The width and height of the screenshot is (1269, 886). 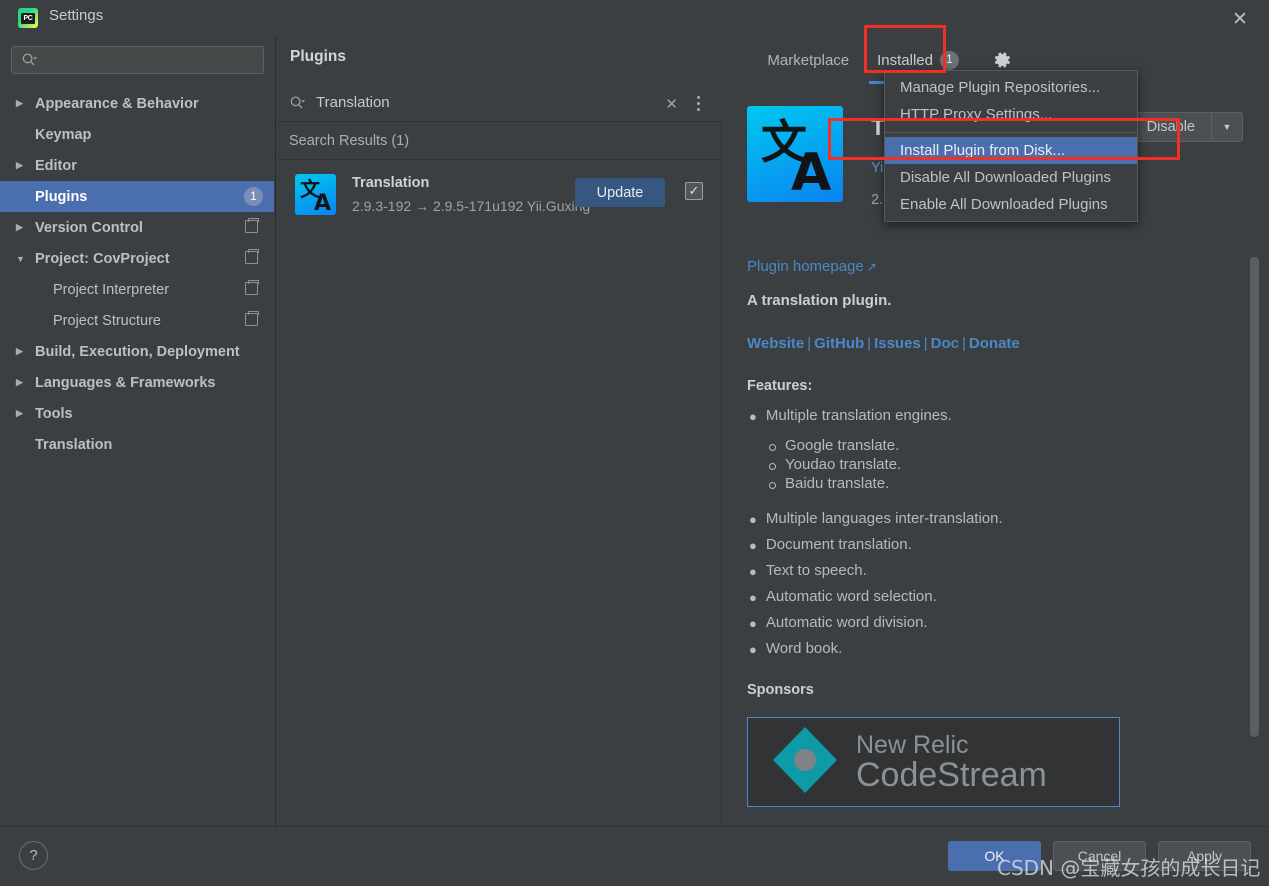 What do you see at coordinates (391, 182) in the screenshot?
I see `plugin-row-name: Translation` at bounding box center [391, 182].